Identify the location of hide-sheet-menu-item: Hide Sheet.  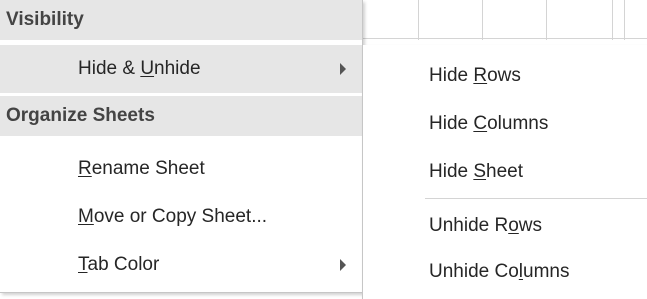
(505, 172).